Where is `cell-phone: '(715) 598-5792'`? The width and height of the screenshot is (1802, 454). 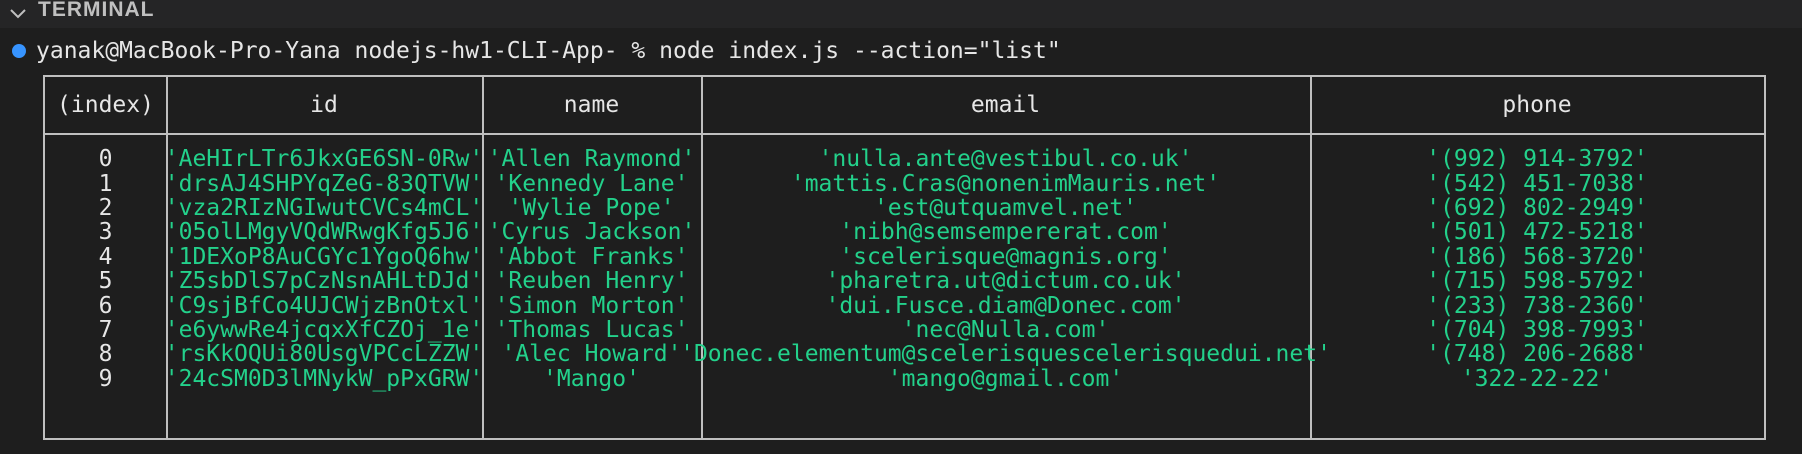
cell-phone: '(715) 598-5792' is located at coordinates (1537, 281).